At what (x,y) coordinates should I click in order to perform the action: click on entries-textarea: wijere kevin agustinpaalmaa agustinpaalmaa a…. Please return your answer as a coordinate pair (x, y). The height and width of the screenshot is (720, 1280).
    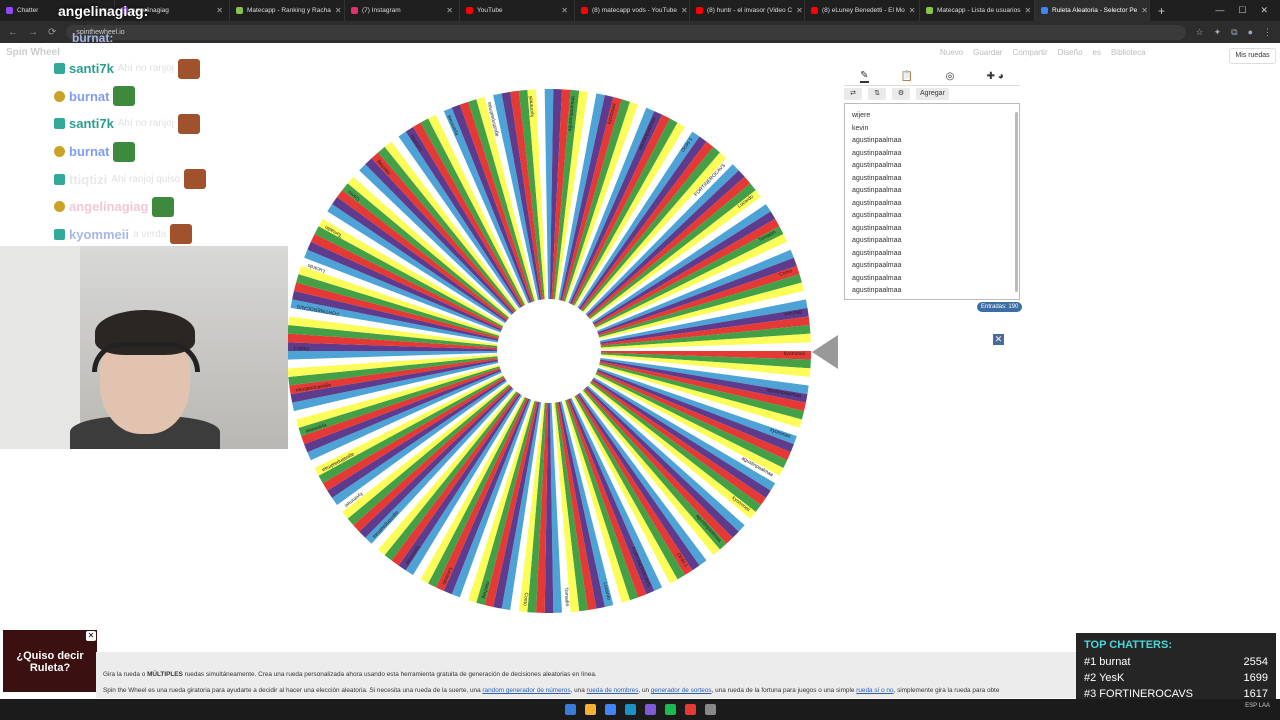
    Looking at the image, I should click on (932, 201).